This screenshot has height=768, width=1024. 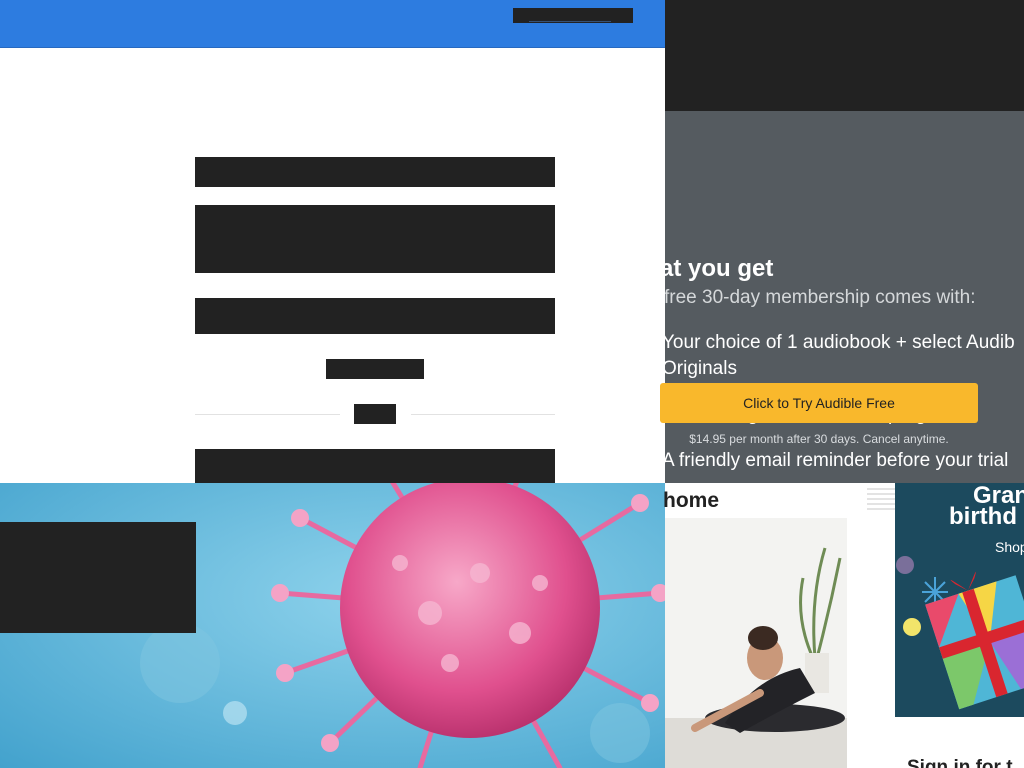 What do you see at coordinates (267, 414) in the screenshot?
I see `divider-left` at bounding box center [267, 414].